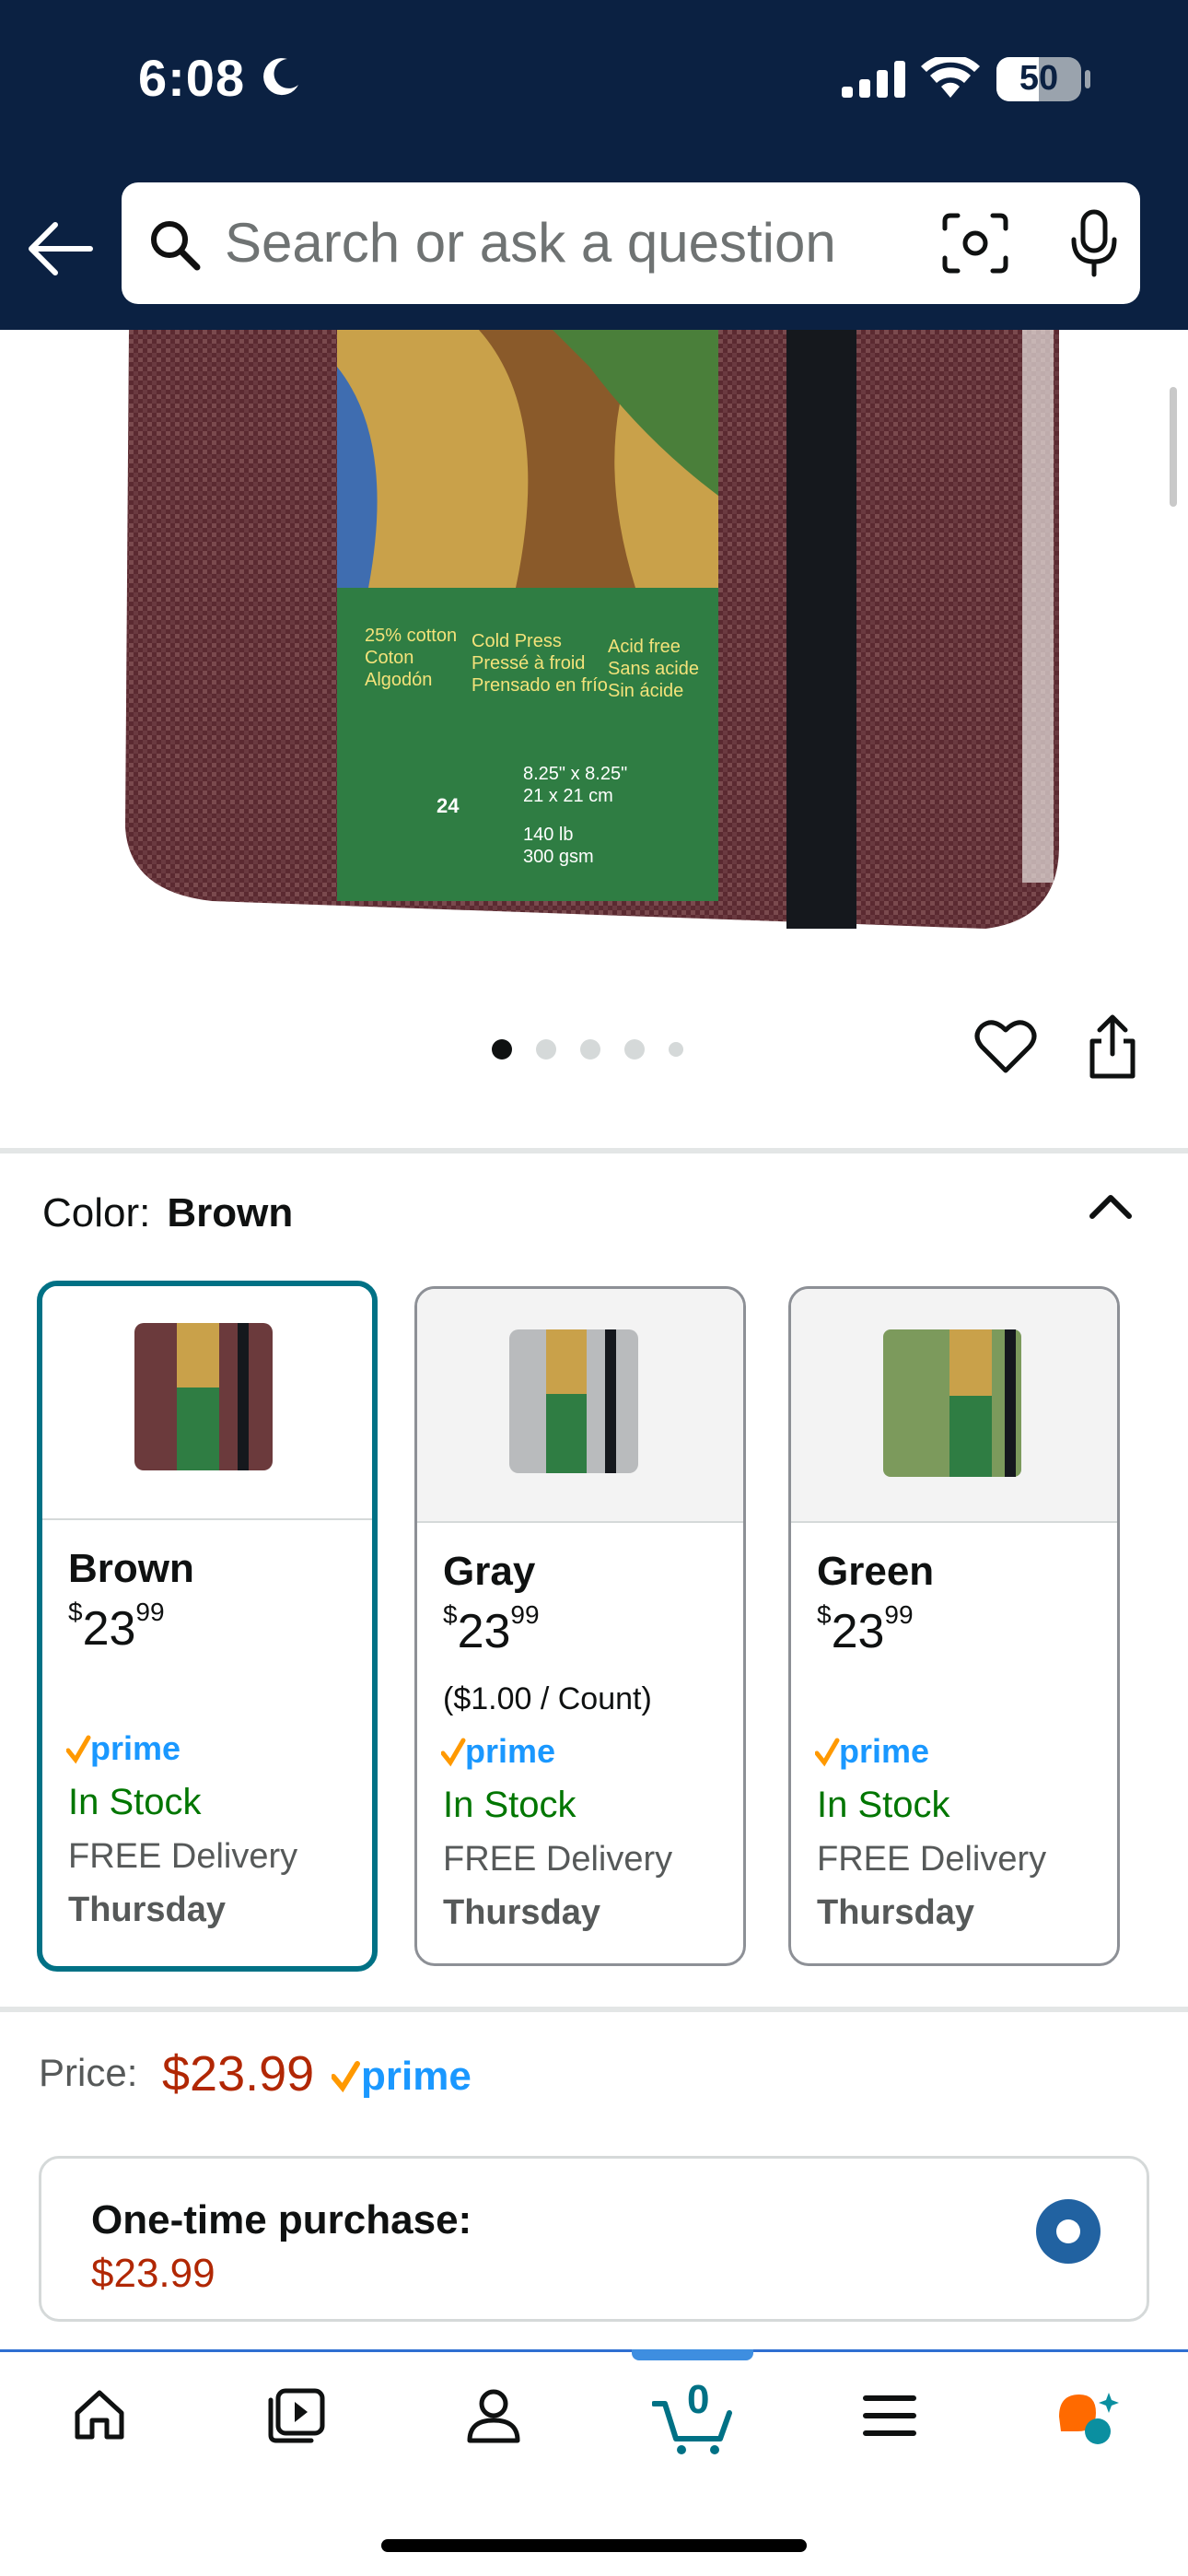 This screenshot has width=1188, height=2576. Describe the element at coordinates (654, 669) in the screenshot. I see `cover-text-acid: Acid free Sans acide Sin ácide` at that location.